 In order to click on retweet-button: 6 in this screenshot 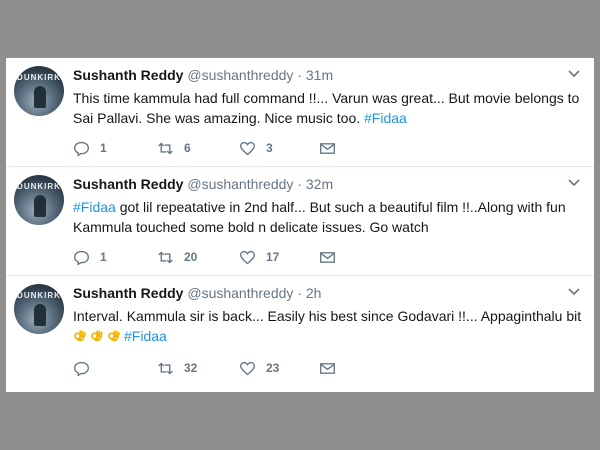, I will do `click(174, 148)`.